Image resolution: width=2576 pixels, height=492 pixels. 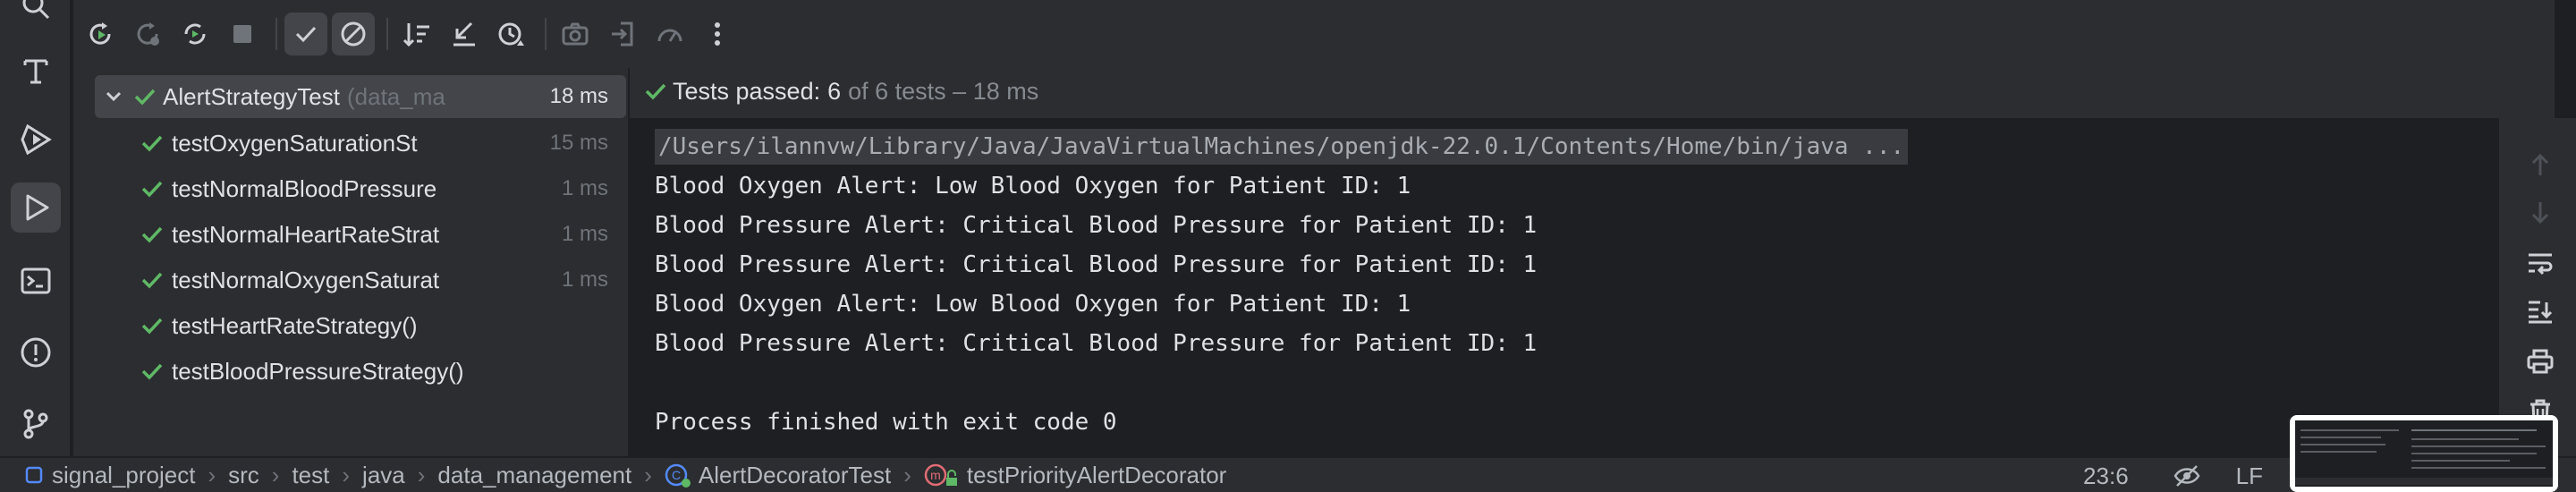 What do you see at coordinates (935, 475) in the screenshot?
I see `svg-text: m` at bounding box center [935, 475].